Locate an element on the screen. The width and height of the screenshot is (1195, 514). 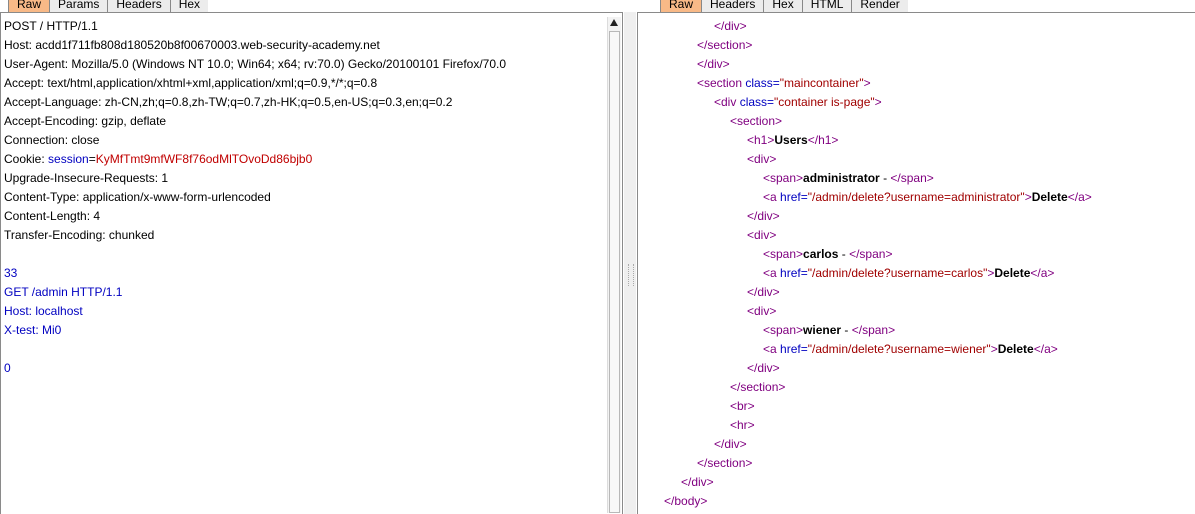
body-smuggled-host: Host: localhost is located at coordinates (43, 311).